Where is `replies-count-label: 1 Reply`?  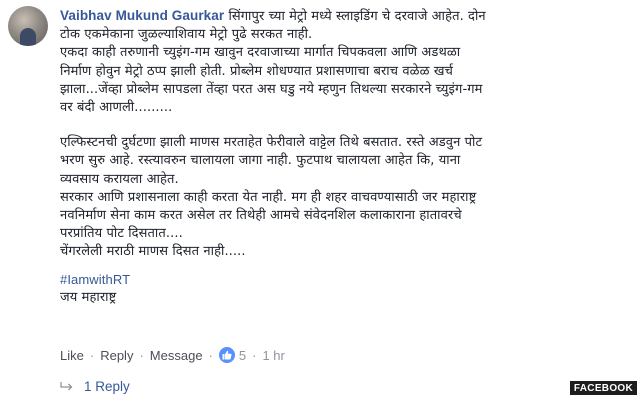 replies-count-label: 1 Reply is located at coordinates (107, 386).